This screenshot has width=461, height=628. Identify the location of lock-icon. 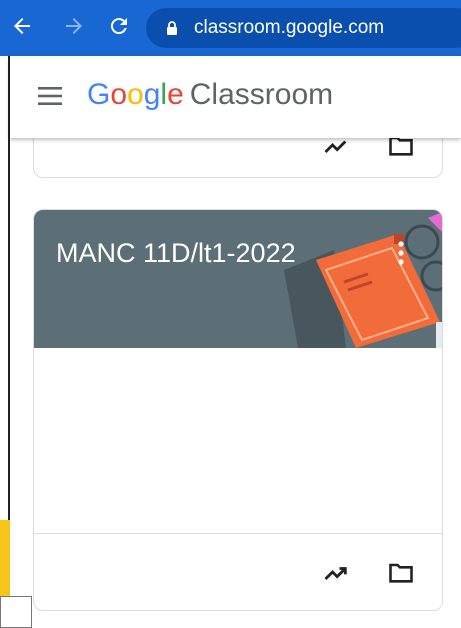
(172, 28).